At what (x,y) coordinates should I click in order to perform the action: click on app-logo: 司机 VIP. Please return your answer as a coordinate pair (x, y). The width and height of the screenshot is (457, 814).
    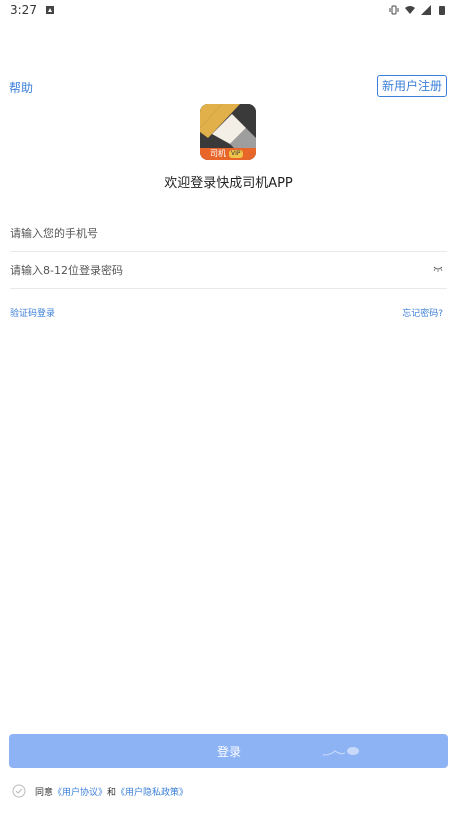
    Looking at the image, I should click on (228, 132).